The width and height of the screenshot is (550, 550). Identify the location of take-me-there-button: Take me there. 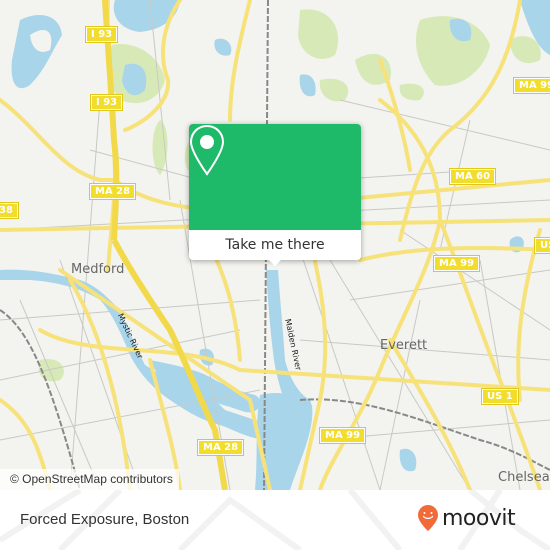
(275, 245).